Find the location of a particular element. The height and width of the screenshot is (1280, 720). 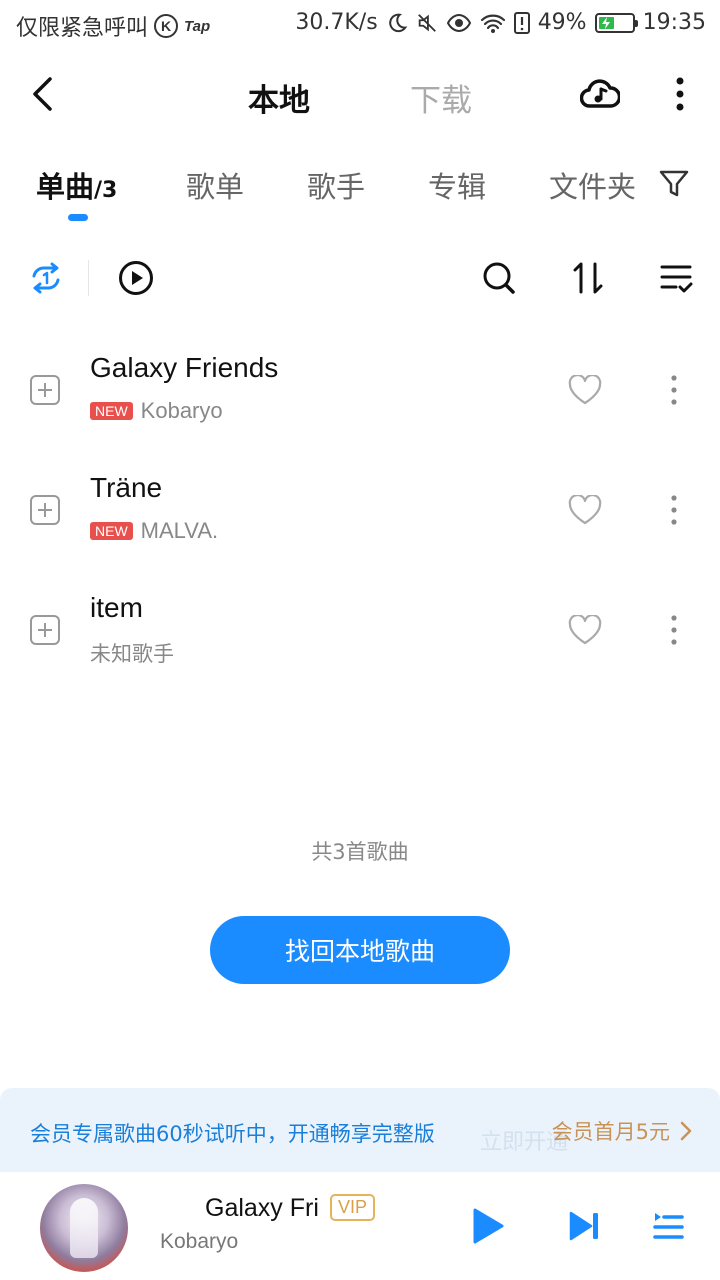

play-button is located at coordinates (488, 1226).